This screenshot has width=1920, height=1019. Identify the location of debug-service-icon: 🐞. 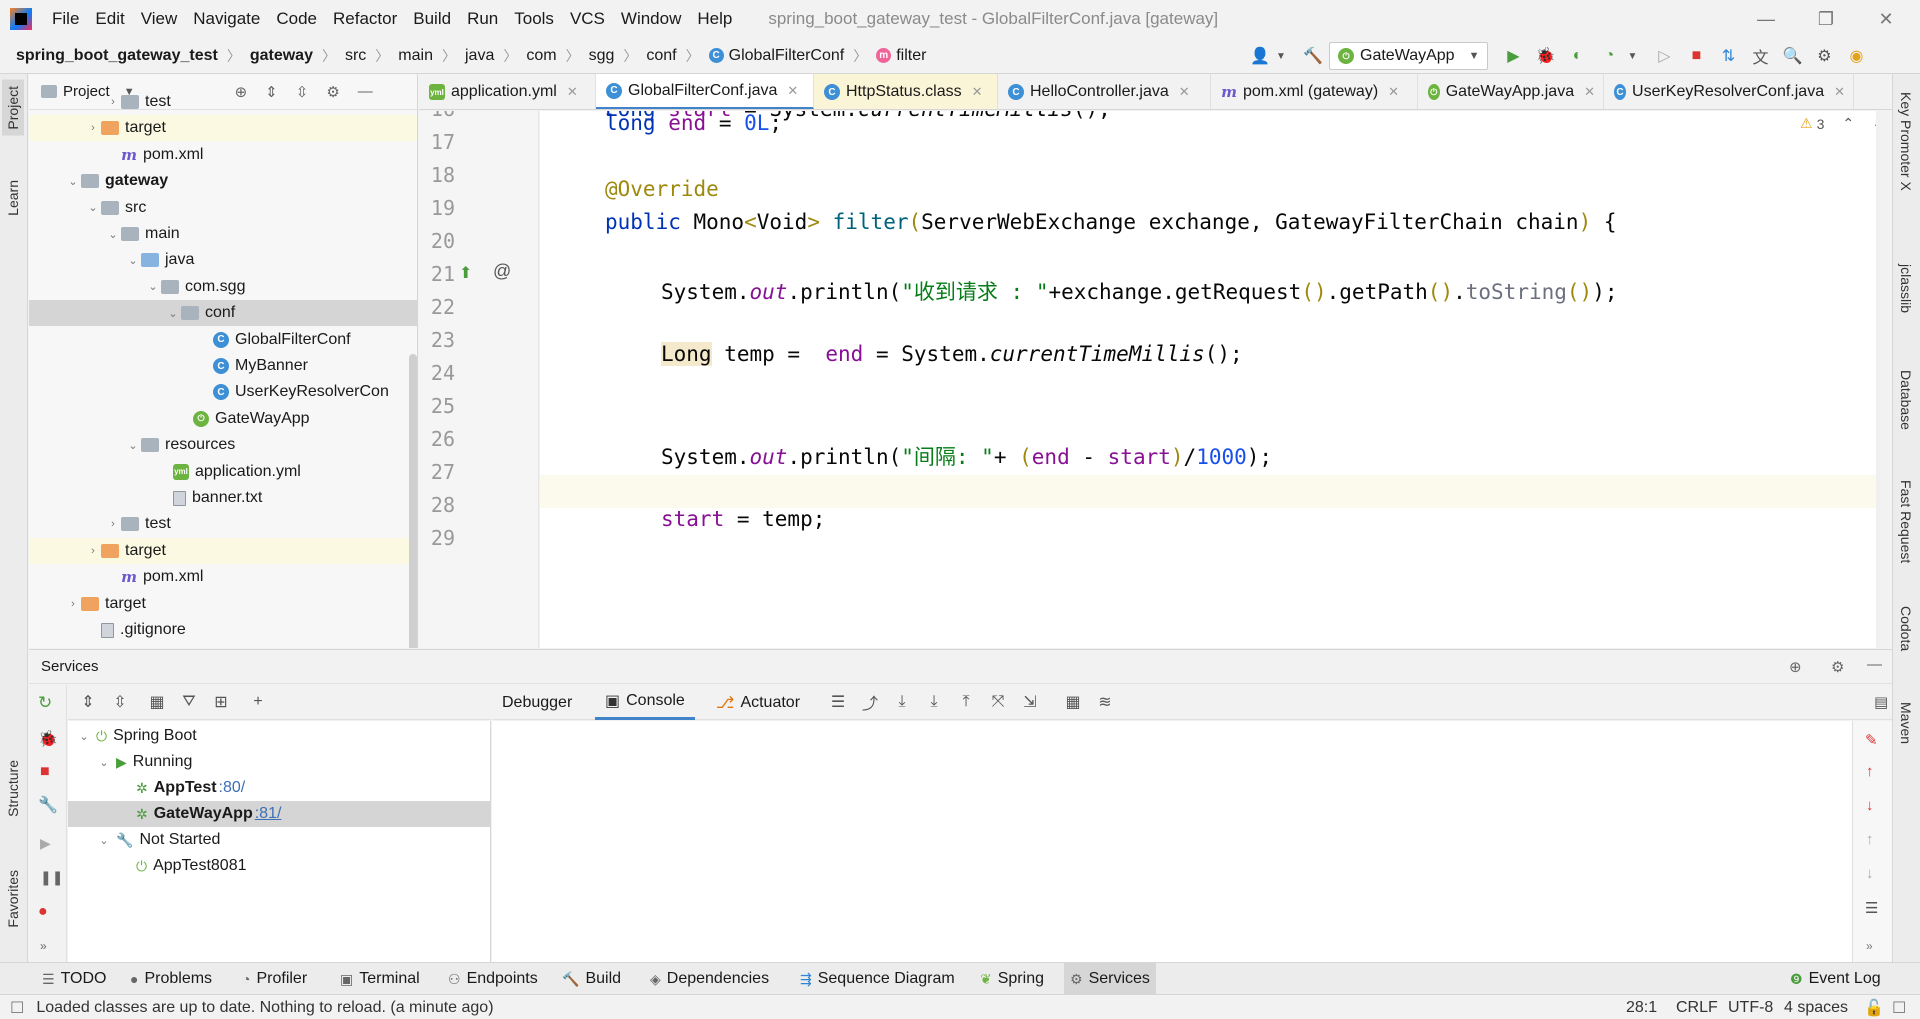
(48, 739).